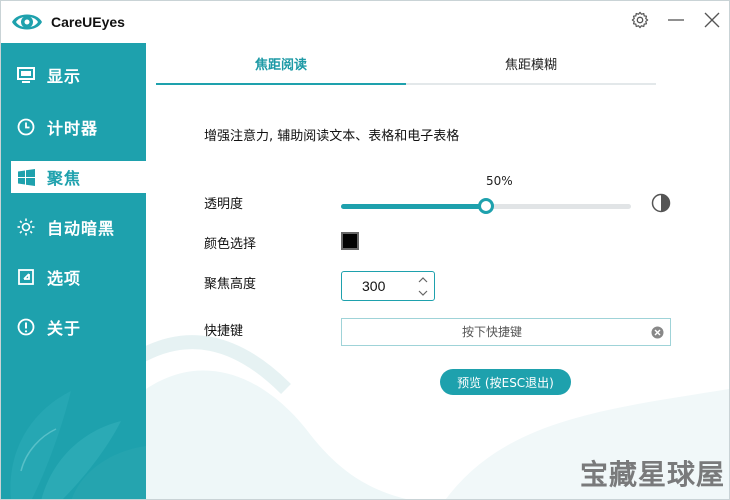  I want to click on focus-height-stepper, so click(388, 286).